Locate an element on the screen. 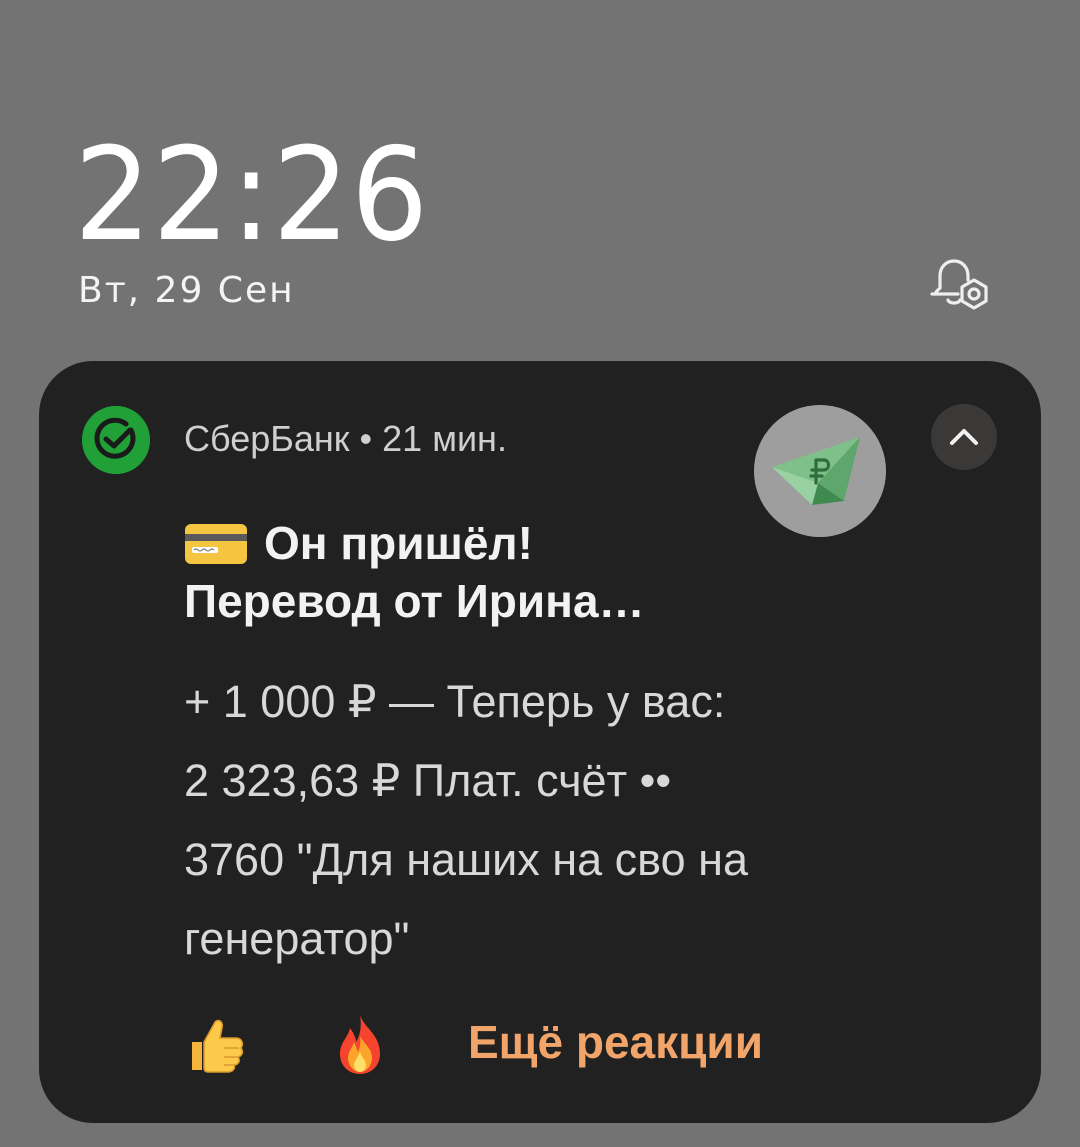 This screenshot has height=1147, width=1080. lockscreen-date: Вт, 29 Сен is located at coordinates (186, 290).